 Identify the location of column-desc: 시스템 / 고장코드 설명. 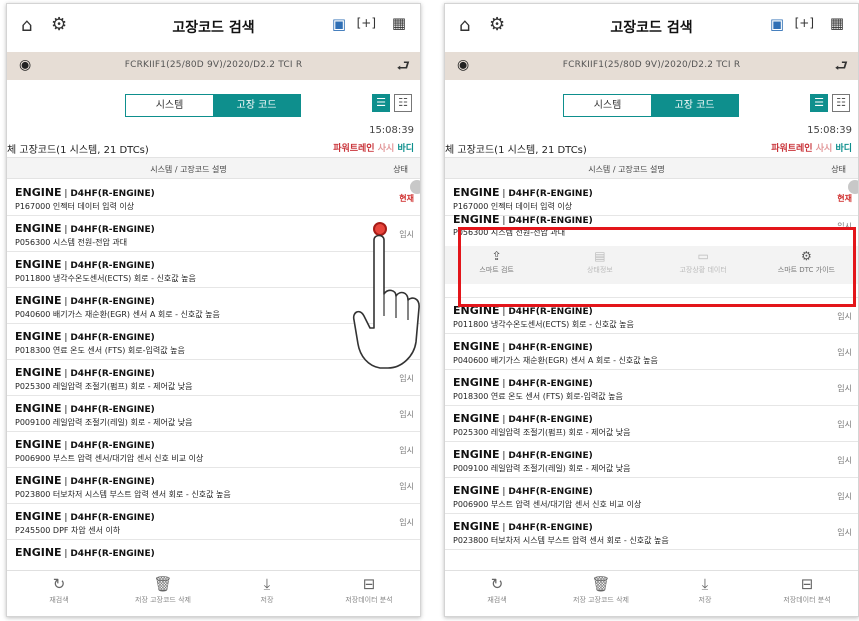
(188, 169).